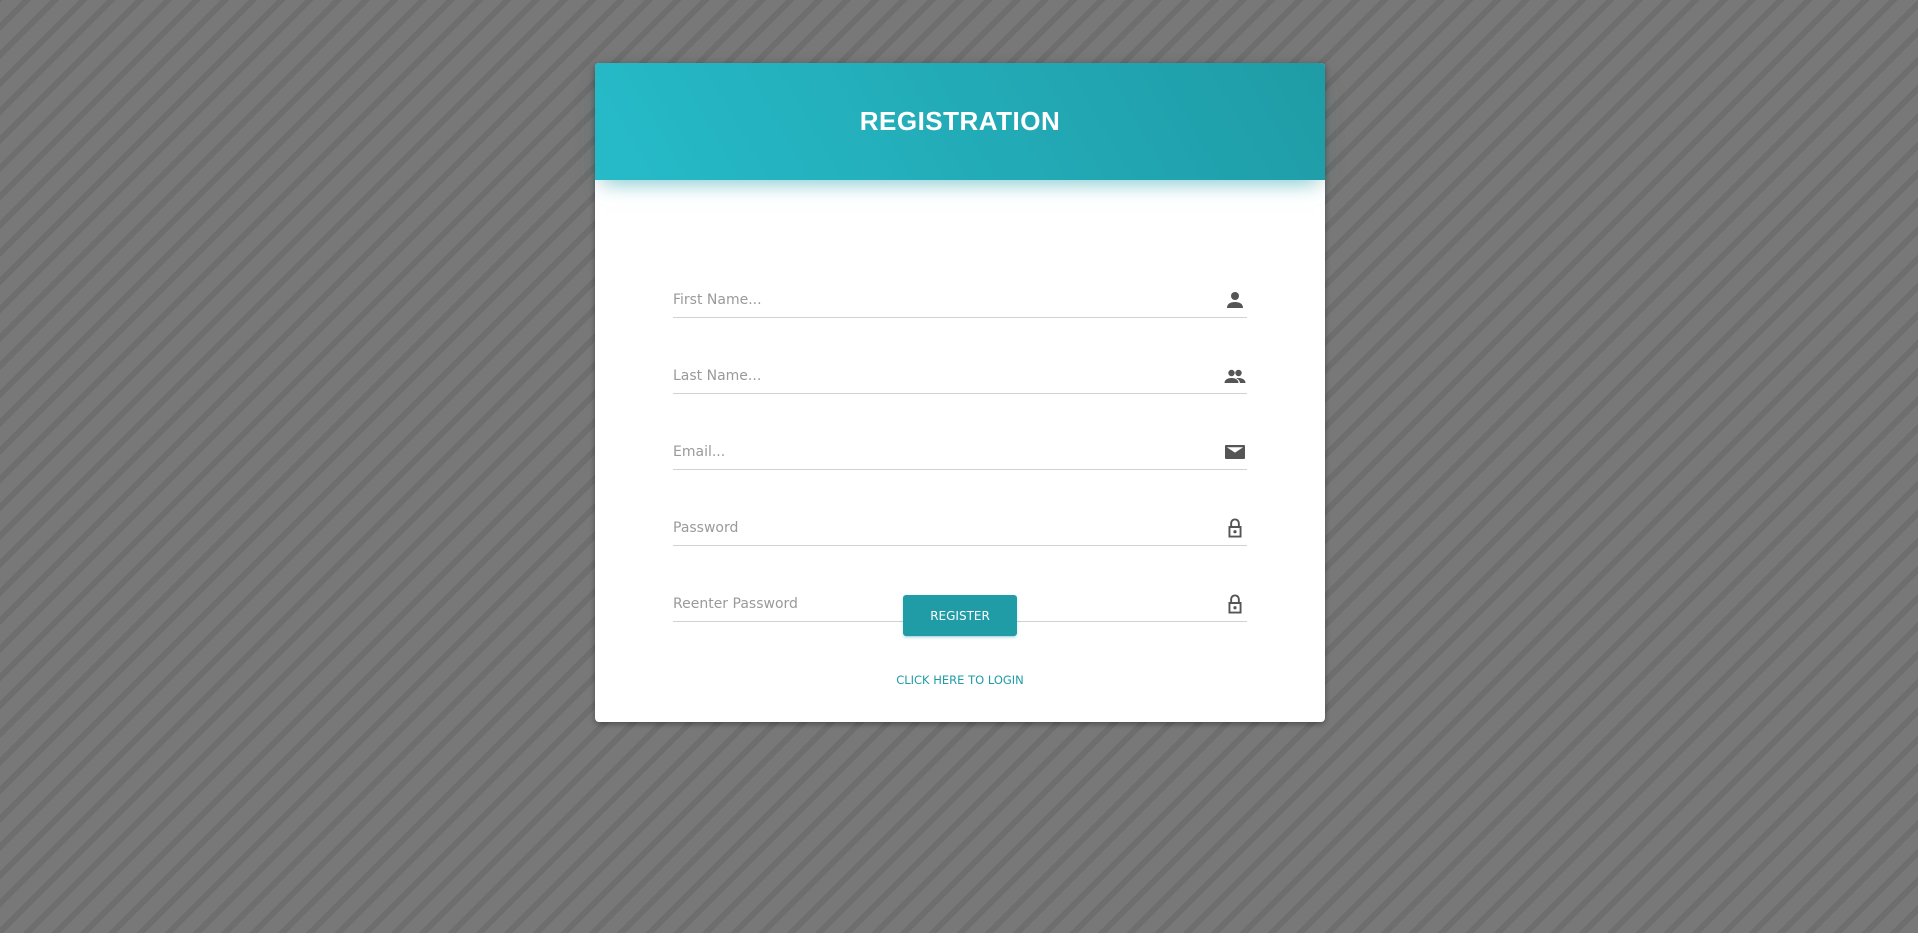  Describe the element at coordinates (1235, 376) in the screenshot. I see `people-icon` at that location.